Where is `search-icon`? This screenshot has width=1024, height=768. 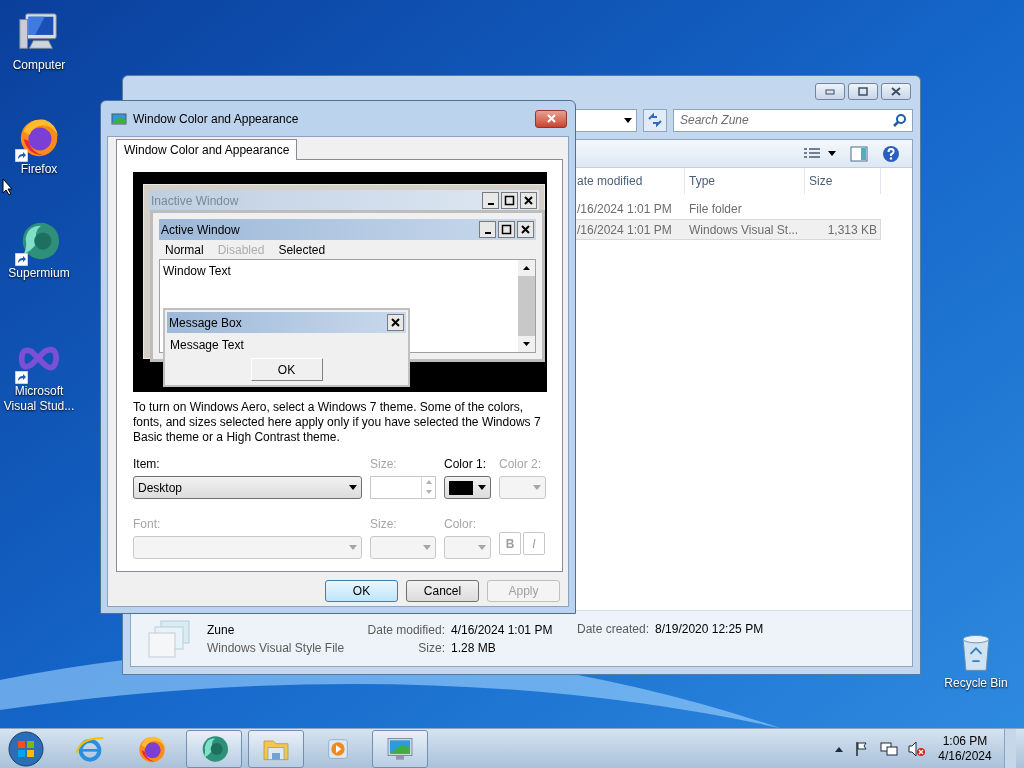 search-icon is located at coordinates (900, 119).